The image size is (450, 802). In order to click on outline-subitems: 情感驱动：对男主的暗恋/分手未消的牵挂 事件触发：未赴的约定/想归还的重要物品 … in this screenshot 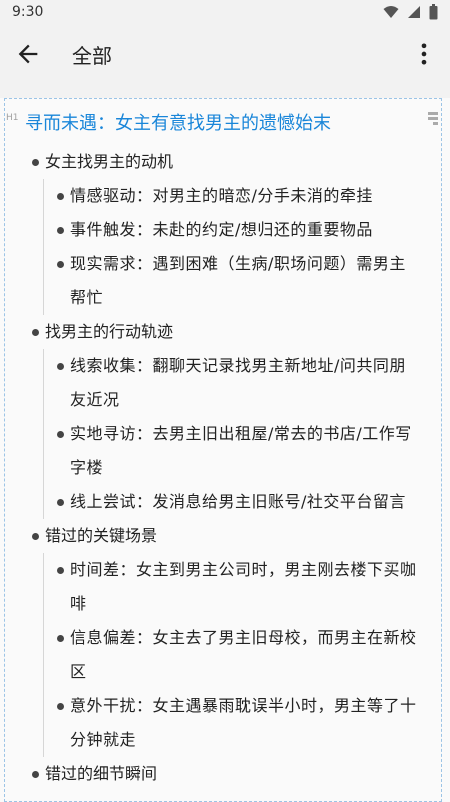, I will do `click(242, 247)`.